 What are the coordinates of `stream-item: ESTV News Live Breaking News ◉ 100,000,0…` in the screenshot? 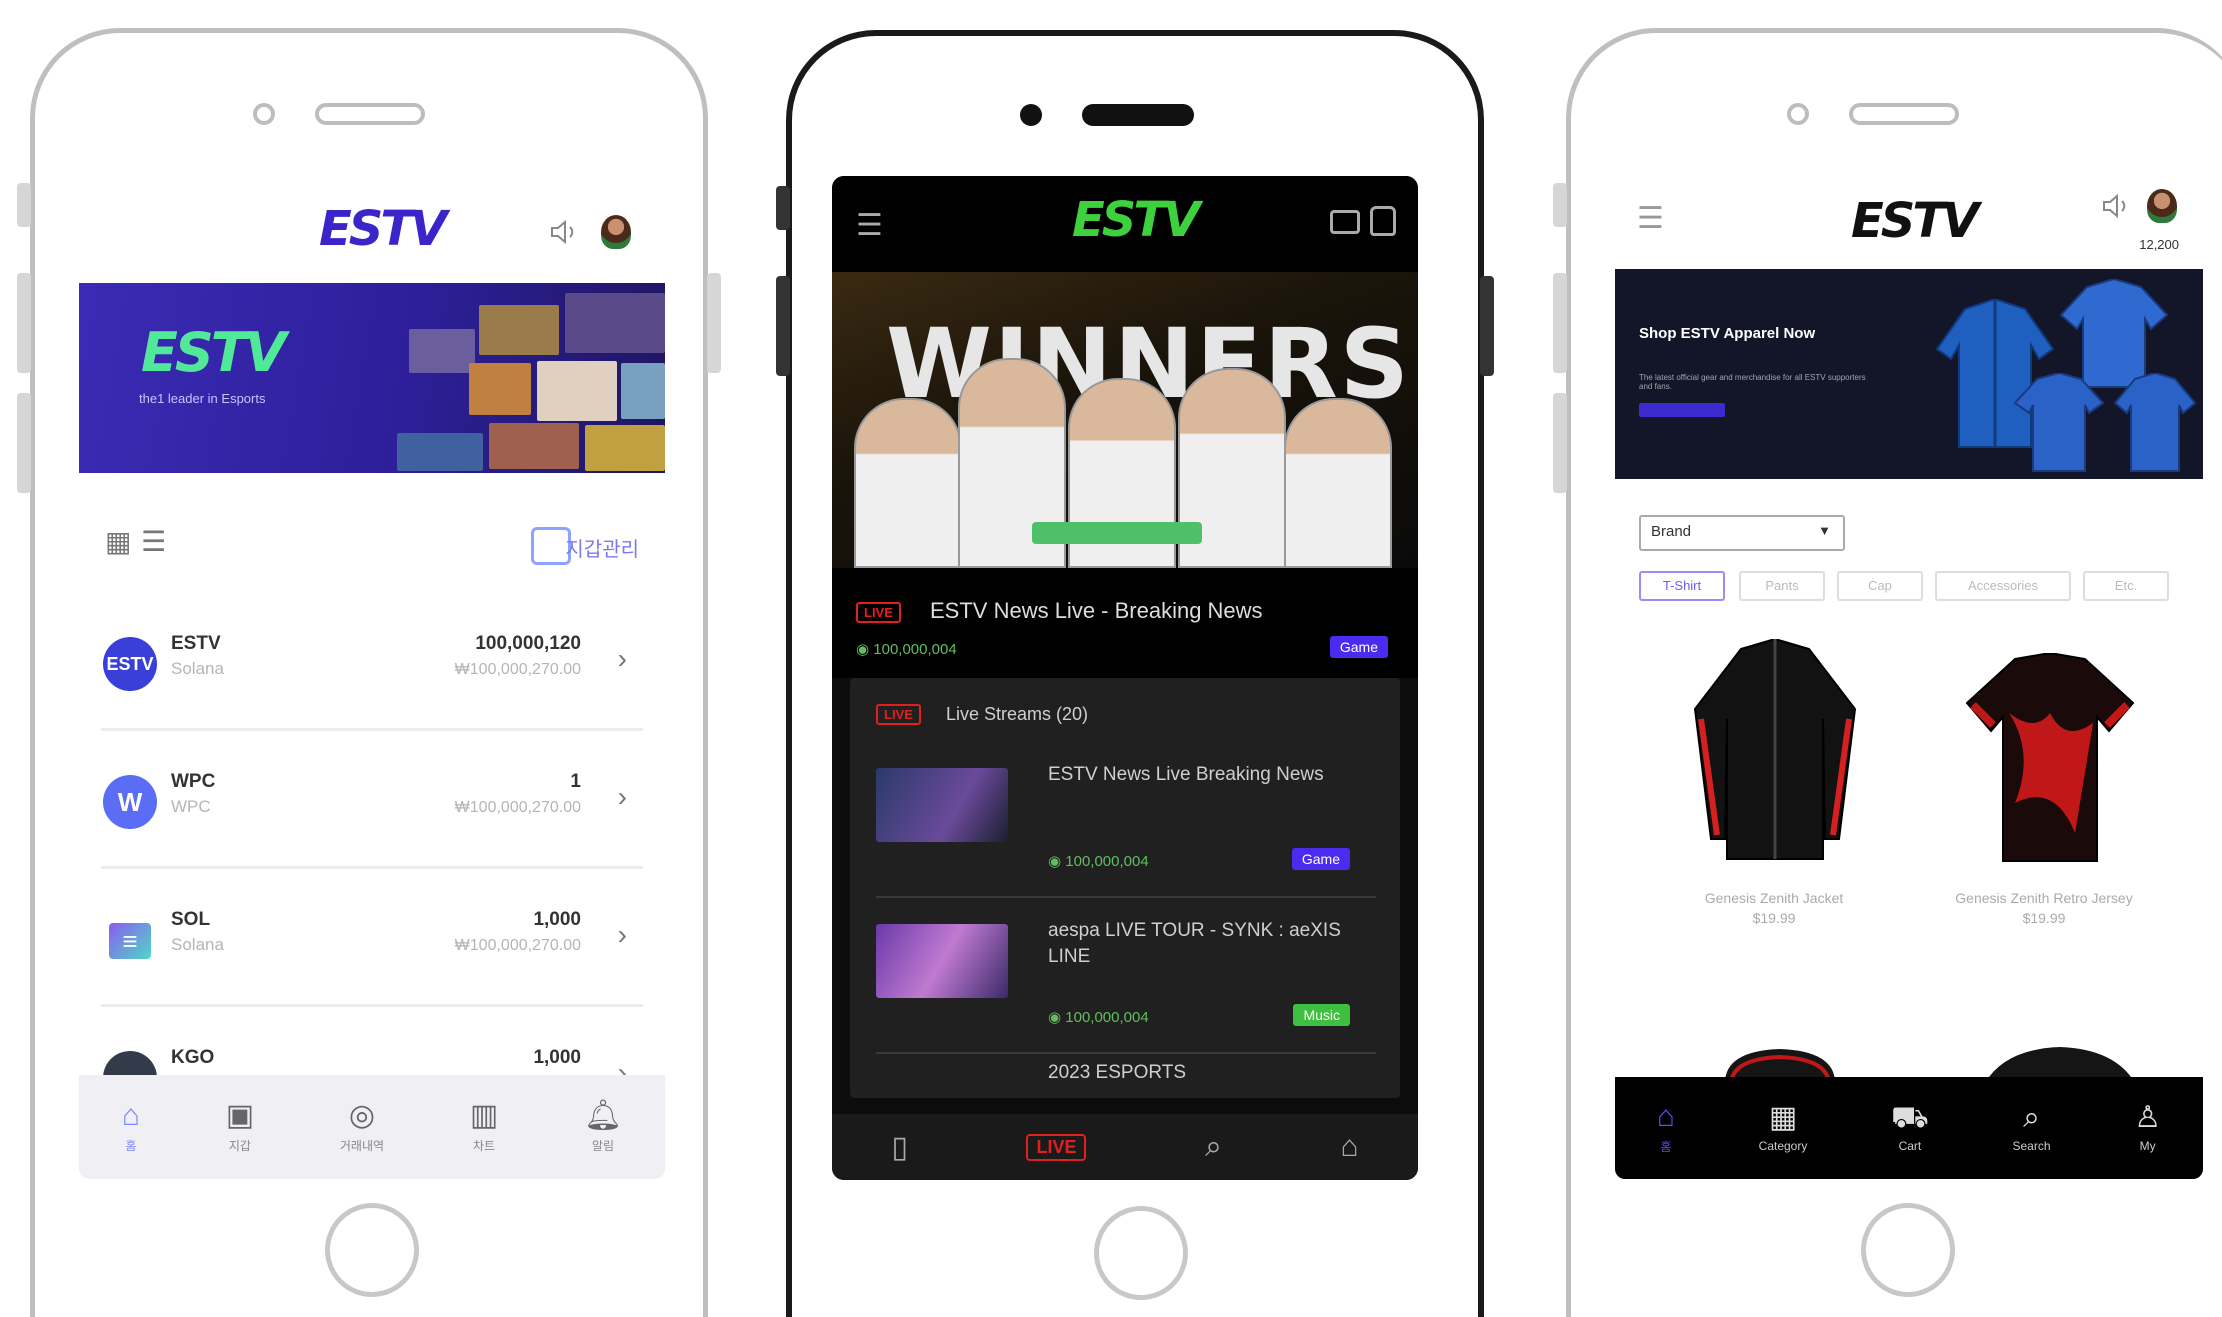 It's located at (1126, 820).